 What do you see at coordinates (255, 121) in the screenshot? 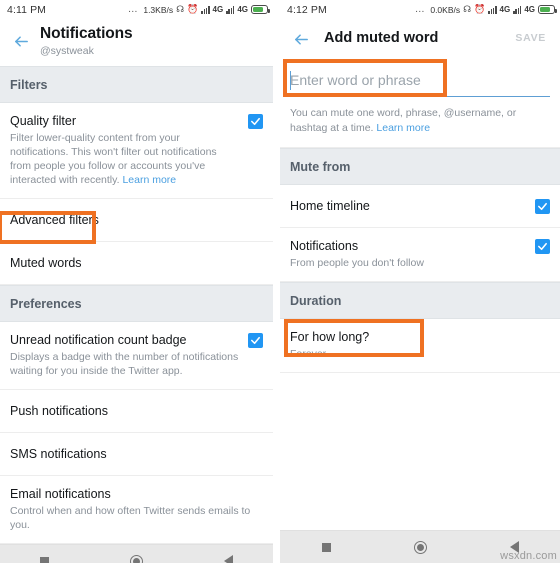
I see `checkbox-quality-filter` at bounding box center [255, 121].